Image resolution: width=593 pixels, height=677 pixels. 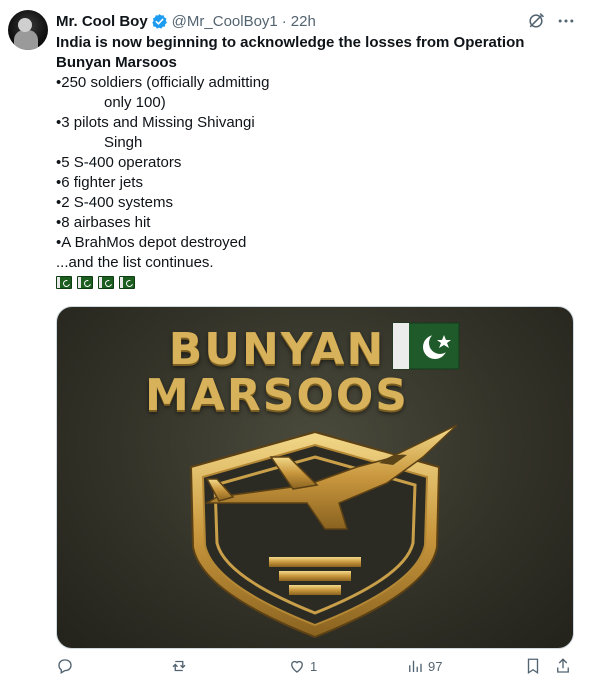 I want to click on tweet-time: 22h, so click(x=303, y=21).